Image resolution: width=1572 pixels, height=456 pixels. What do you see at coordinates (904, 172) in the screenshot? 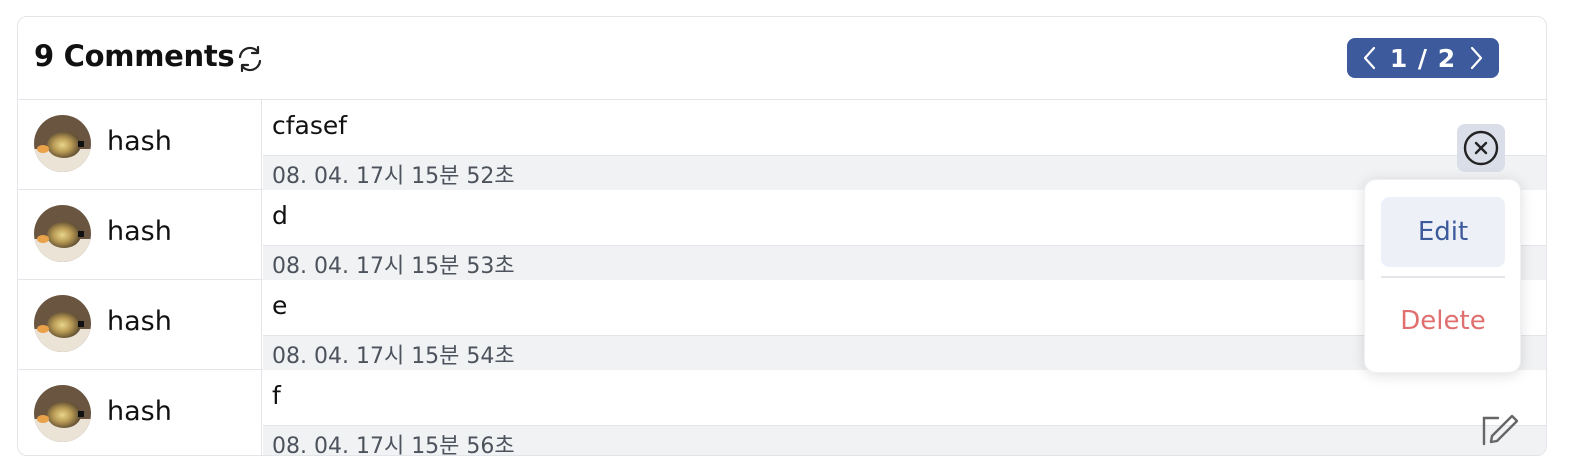
I see `comment-timestamp: 08. 04. 17시 15분 52초` at bounding box center [904, 172].